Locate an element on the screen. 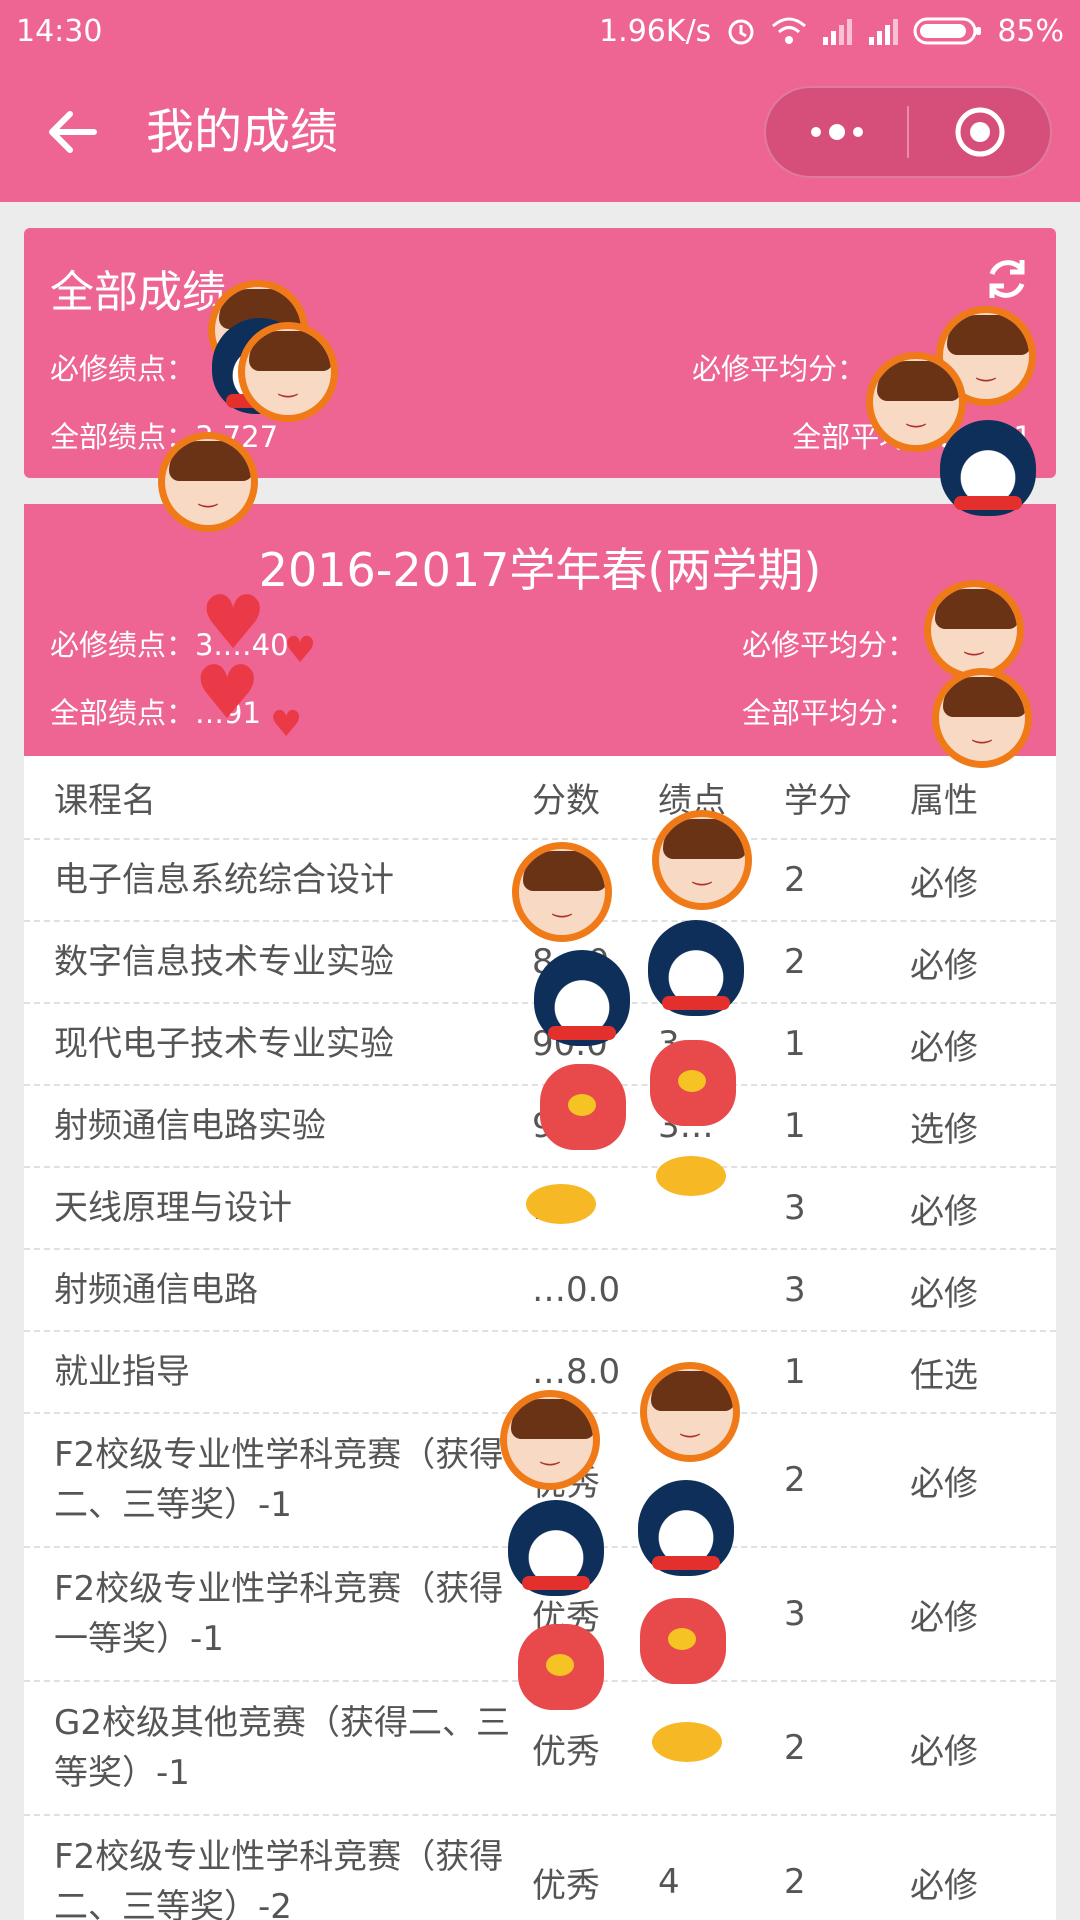 Image resolution: width=1080 pixels, height=1920 pixels. term-required-gpa-label: 必修绩点： is located at coordinates (123, 645).